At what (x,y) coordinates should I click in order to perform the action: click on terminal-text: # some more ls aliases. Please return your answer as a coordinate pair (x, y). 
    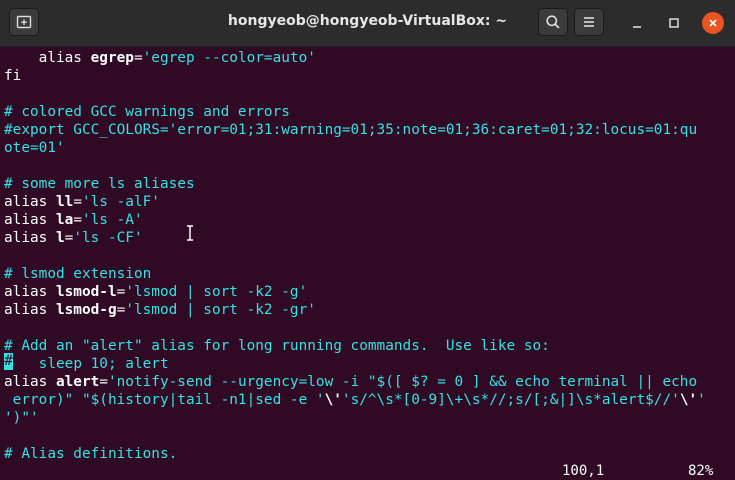
    Looking at the image, I should click on (99, 184).